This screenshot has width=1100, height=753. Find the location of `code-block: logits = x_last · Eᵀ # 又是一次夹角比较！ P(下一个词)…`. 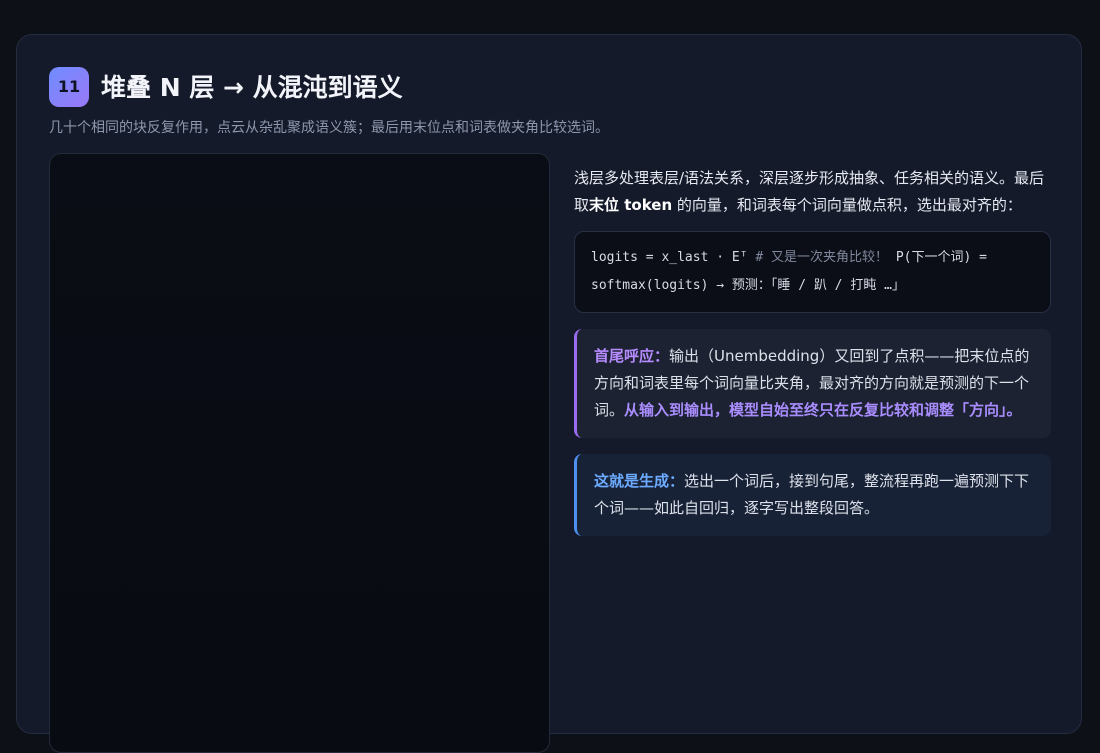

code-block: logits = x_last · Eᵀ # 又是一次夹角比较！ P(下一个词)… is located at coordinates (812, 272).